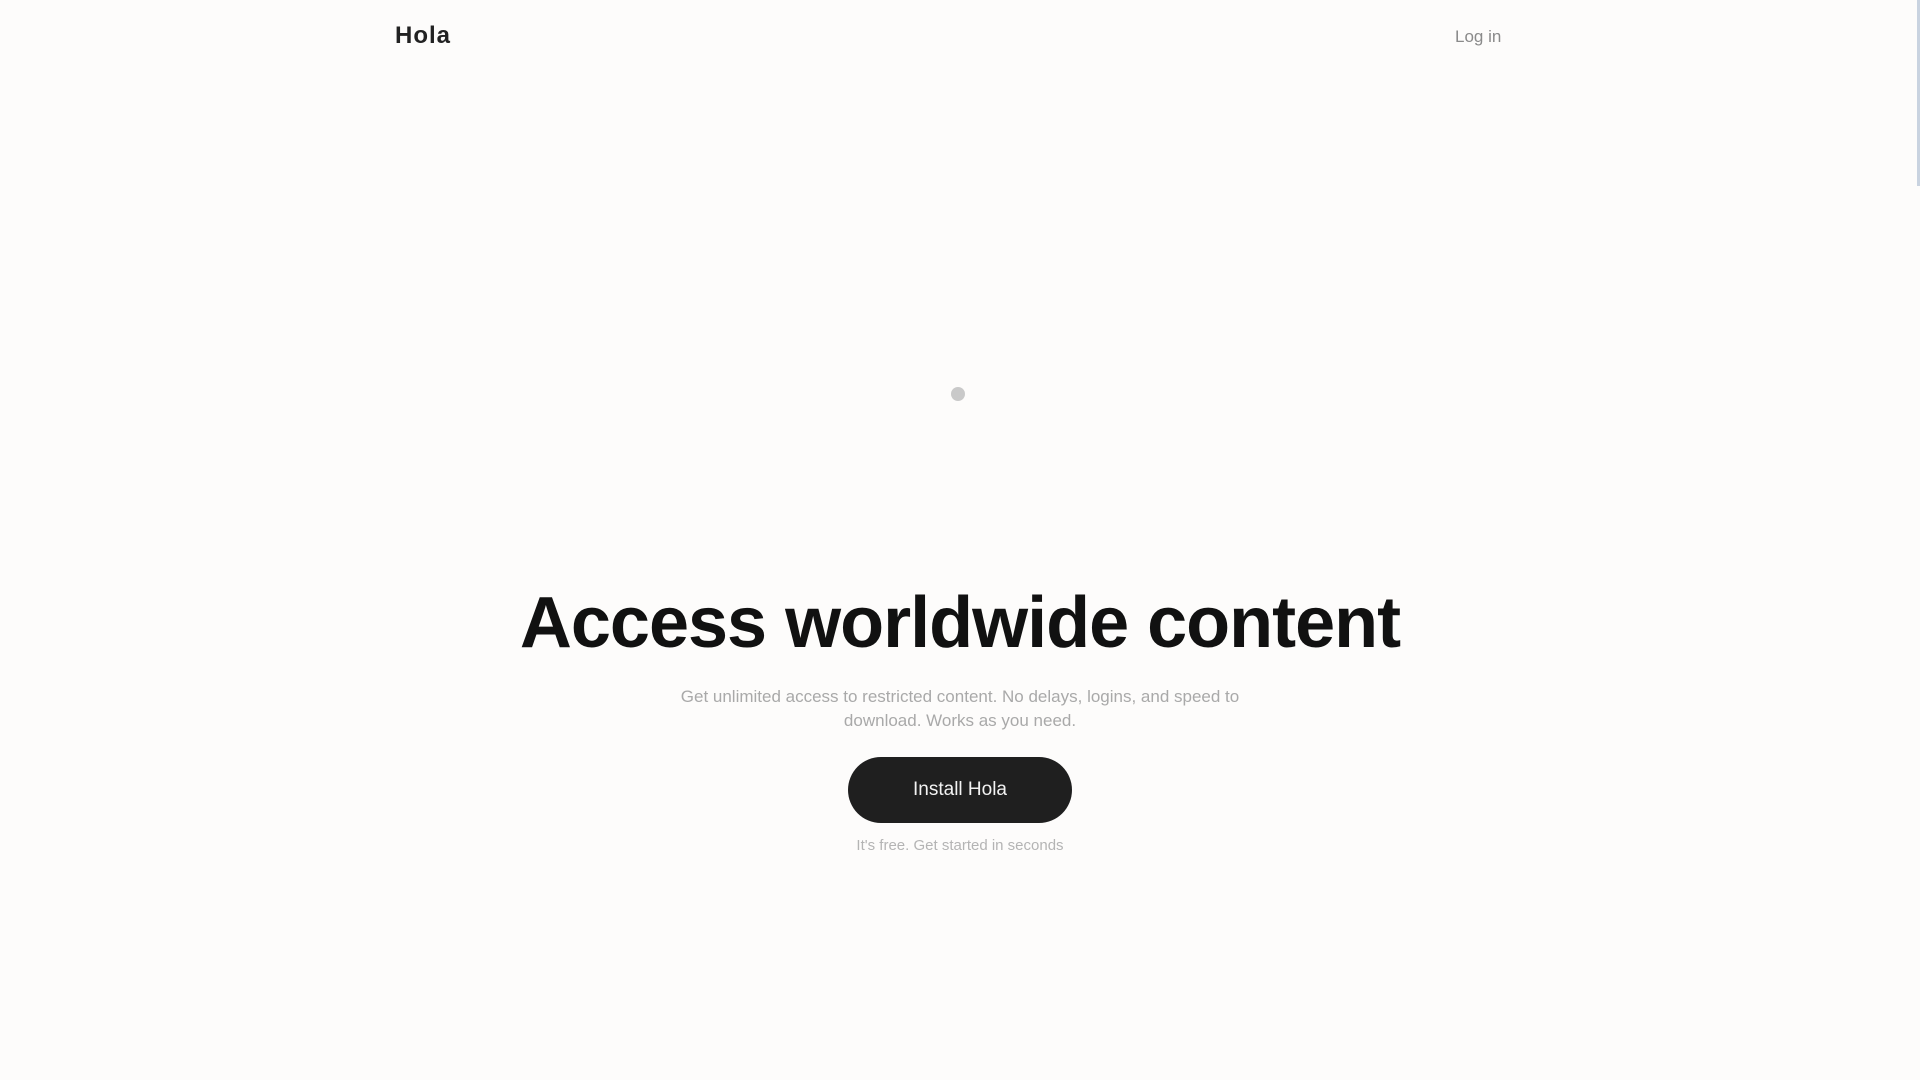 The image size is (1920, 1080). What do you see at coordinates (958, 394) in the screenshot?
I see `loading-indicator-icon` at bounding box center [958, 394].